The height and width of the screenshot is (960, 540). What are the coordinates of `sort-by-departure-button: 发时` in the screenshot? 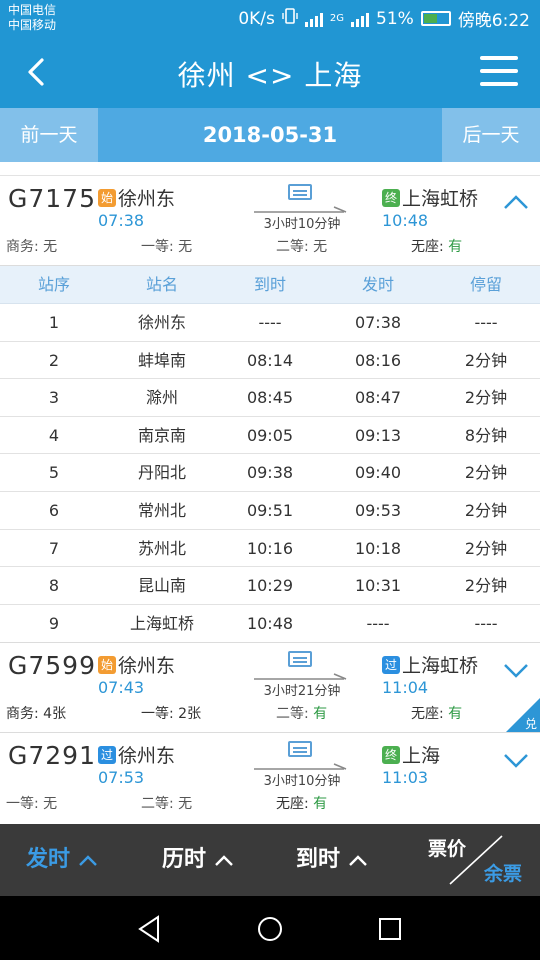 It's located at (62, 860).